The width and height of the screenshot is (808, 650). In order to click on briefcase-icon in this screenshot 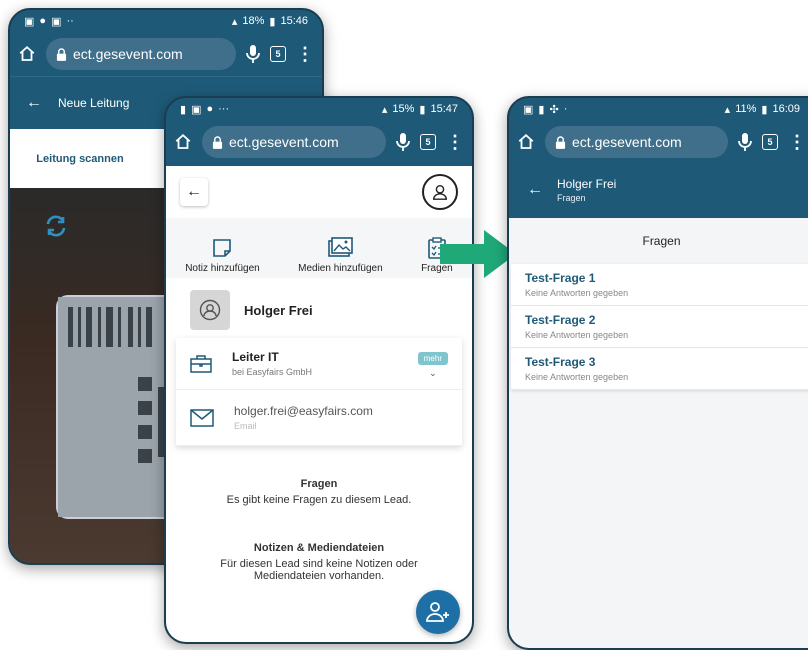, I will do `click(201, 363)`.